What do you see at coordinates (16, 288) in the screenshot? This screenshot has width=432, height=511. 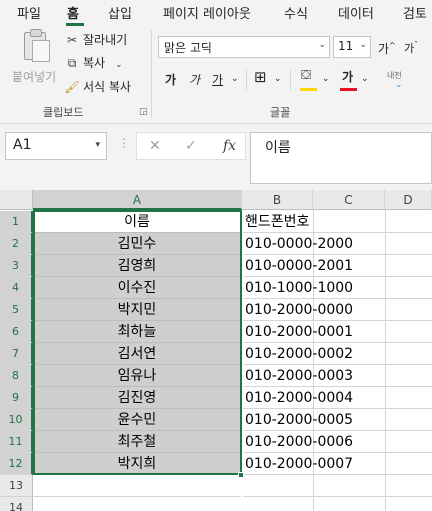 I see `row-header: 4` at bounding box center [16, 288].